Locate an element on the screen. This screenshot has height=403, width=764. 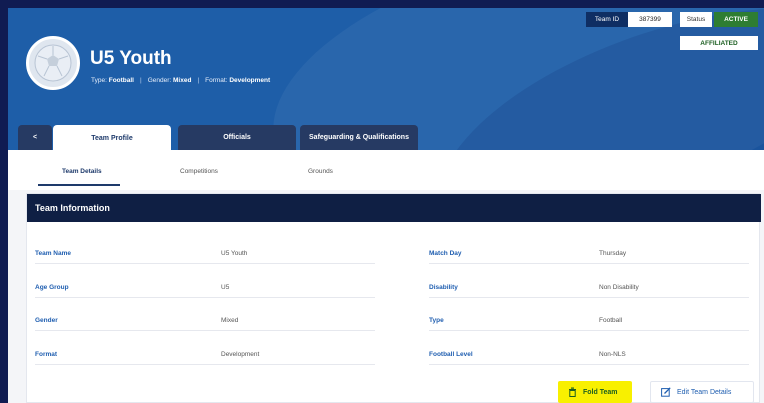
type-meta: Type: Football is located at coordinates (112, 80).